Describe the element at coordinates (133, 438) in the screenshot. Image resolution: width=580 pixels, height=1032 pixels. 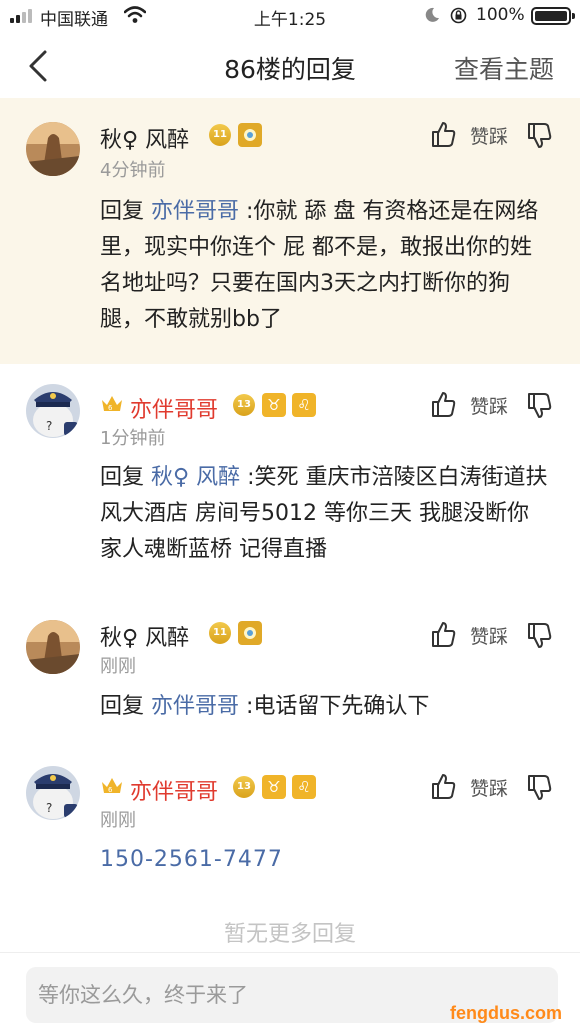
I see `timestamp: 1分钟前` at that location.